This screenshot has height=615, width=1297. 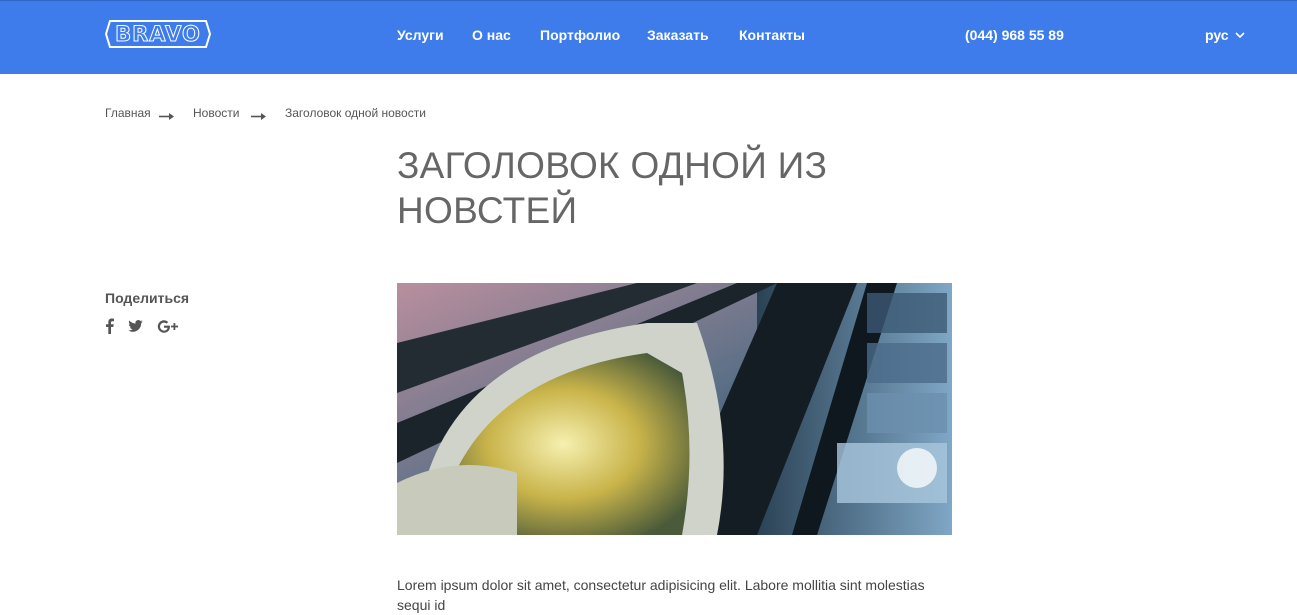 I want to click on logo-text: BRAVO, so click(x=158, y=34).